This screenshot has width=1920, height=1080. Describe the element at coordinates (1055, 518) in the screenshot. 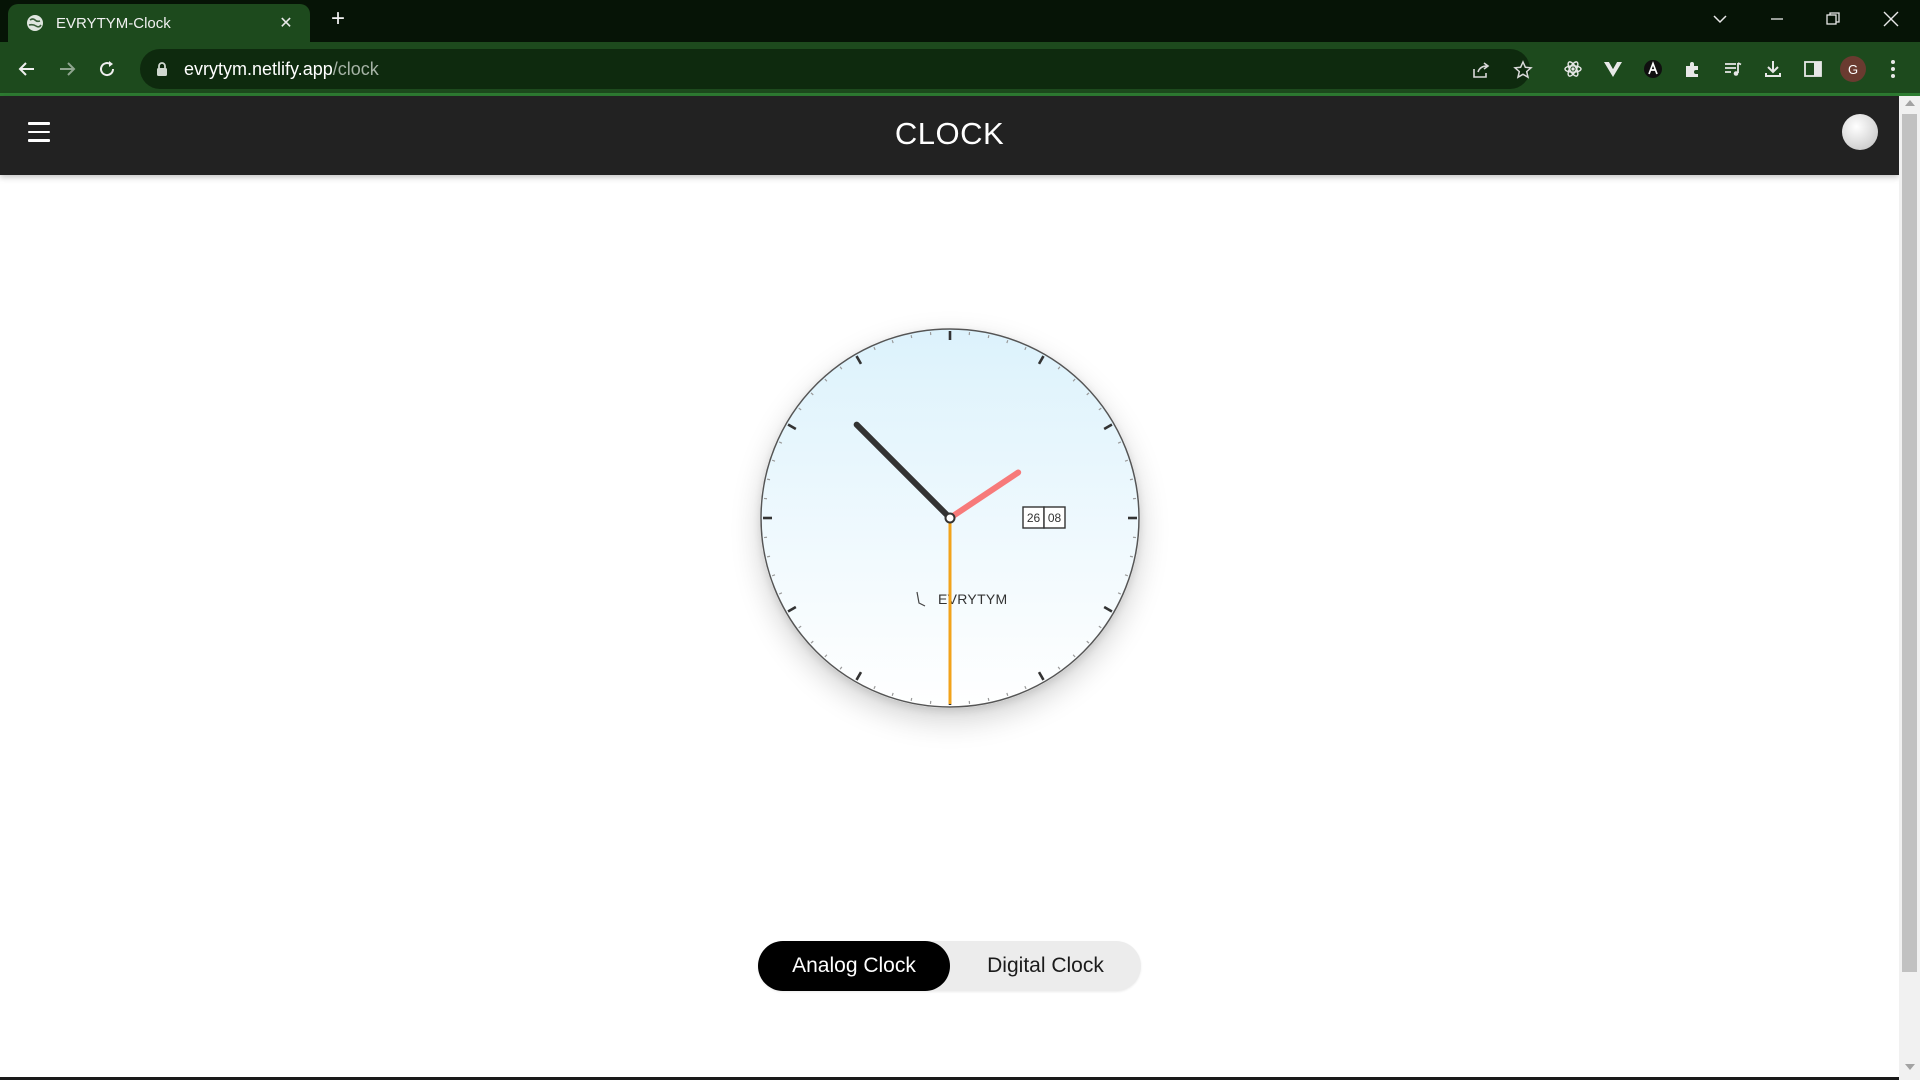

I see `date-month: 08` at that location.